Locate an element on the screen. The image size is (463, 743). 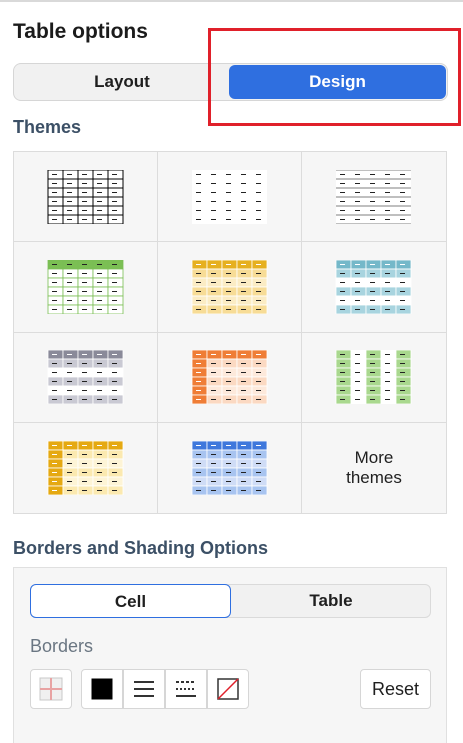
top-divider is located at coordinates (231, 1).